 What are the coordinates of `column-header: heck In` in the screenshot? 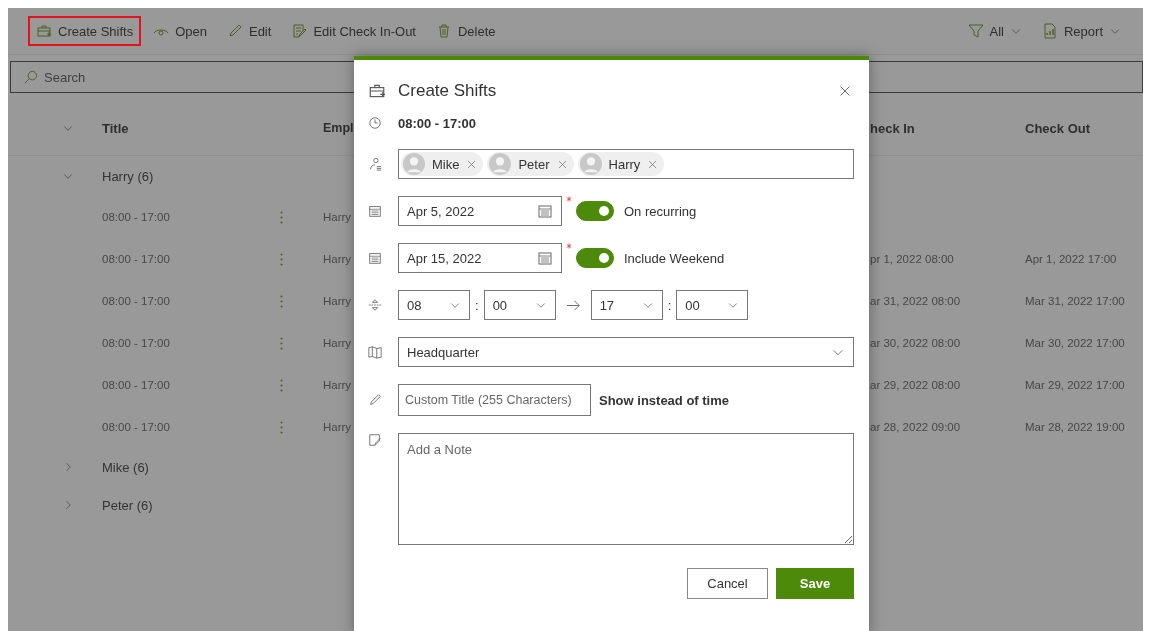 It's located at (892, 128).